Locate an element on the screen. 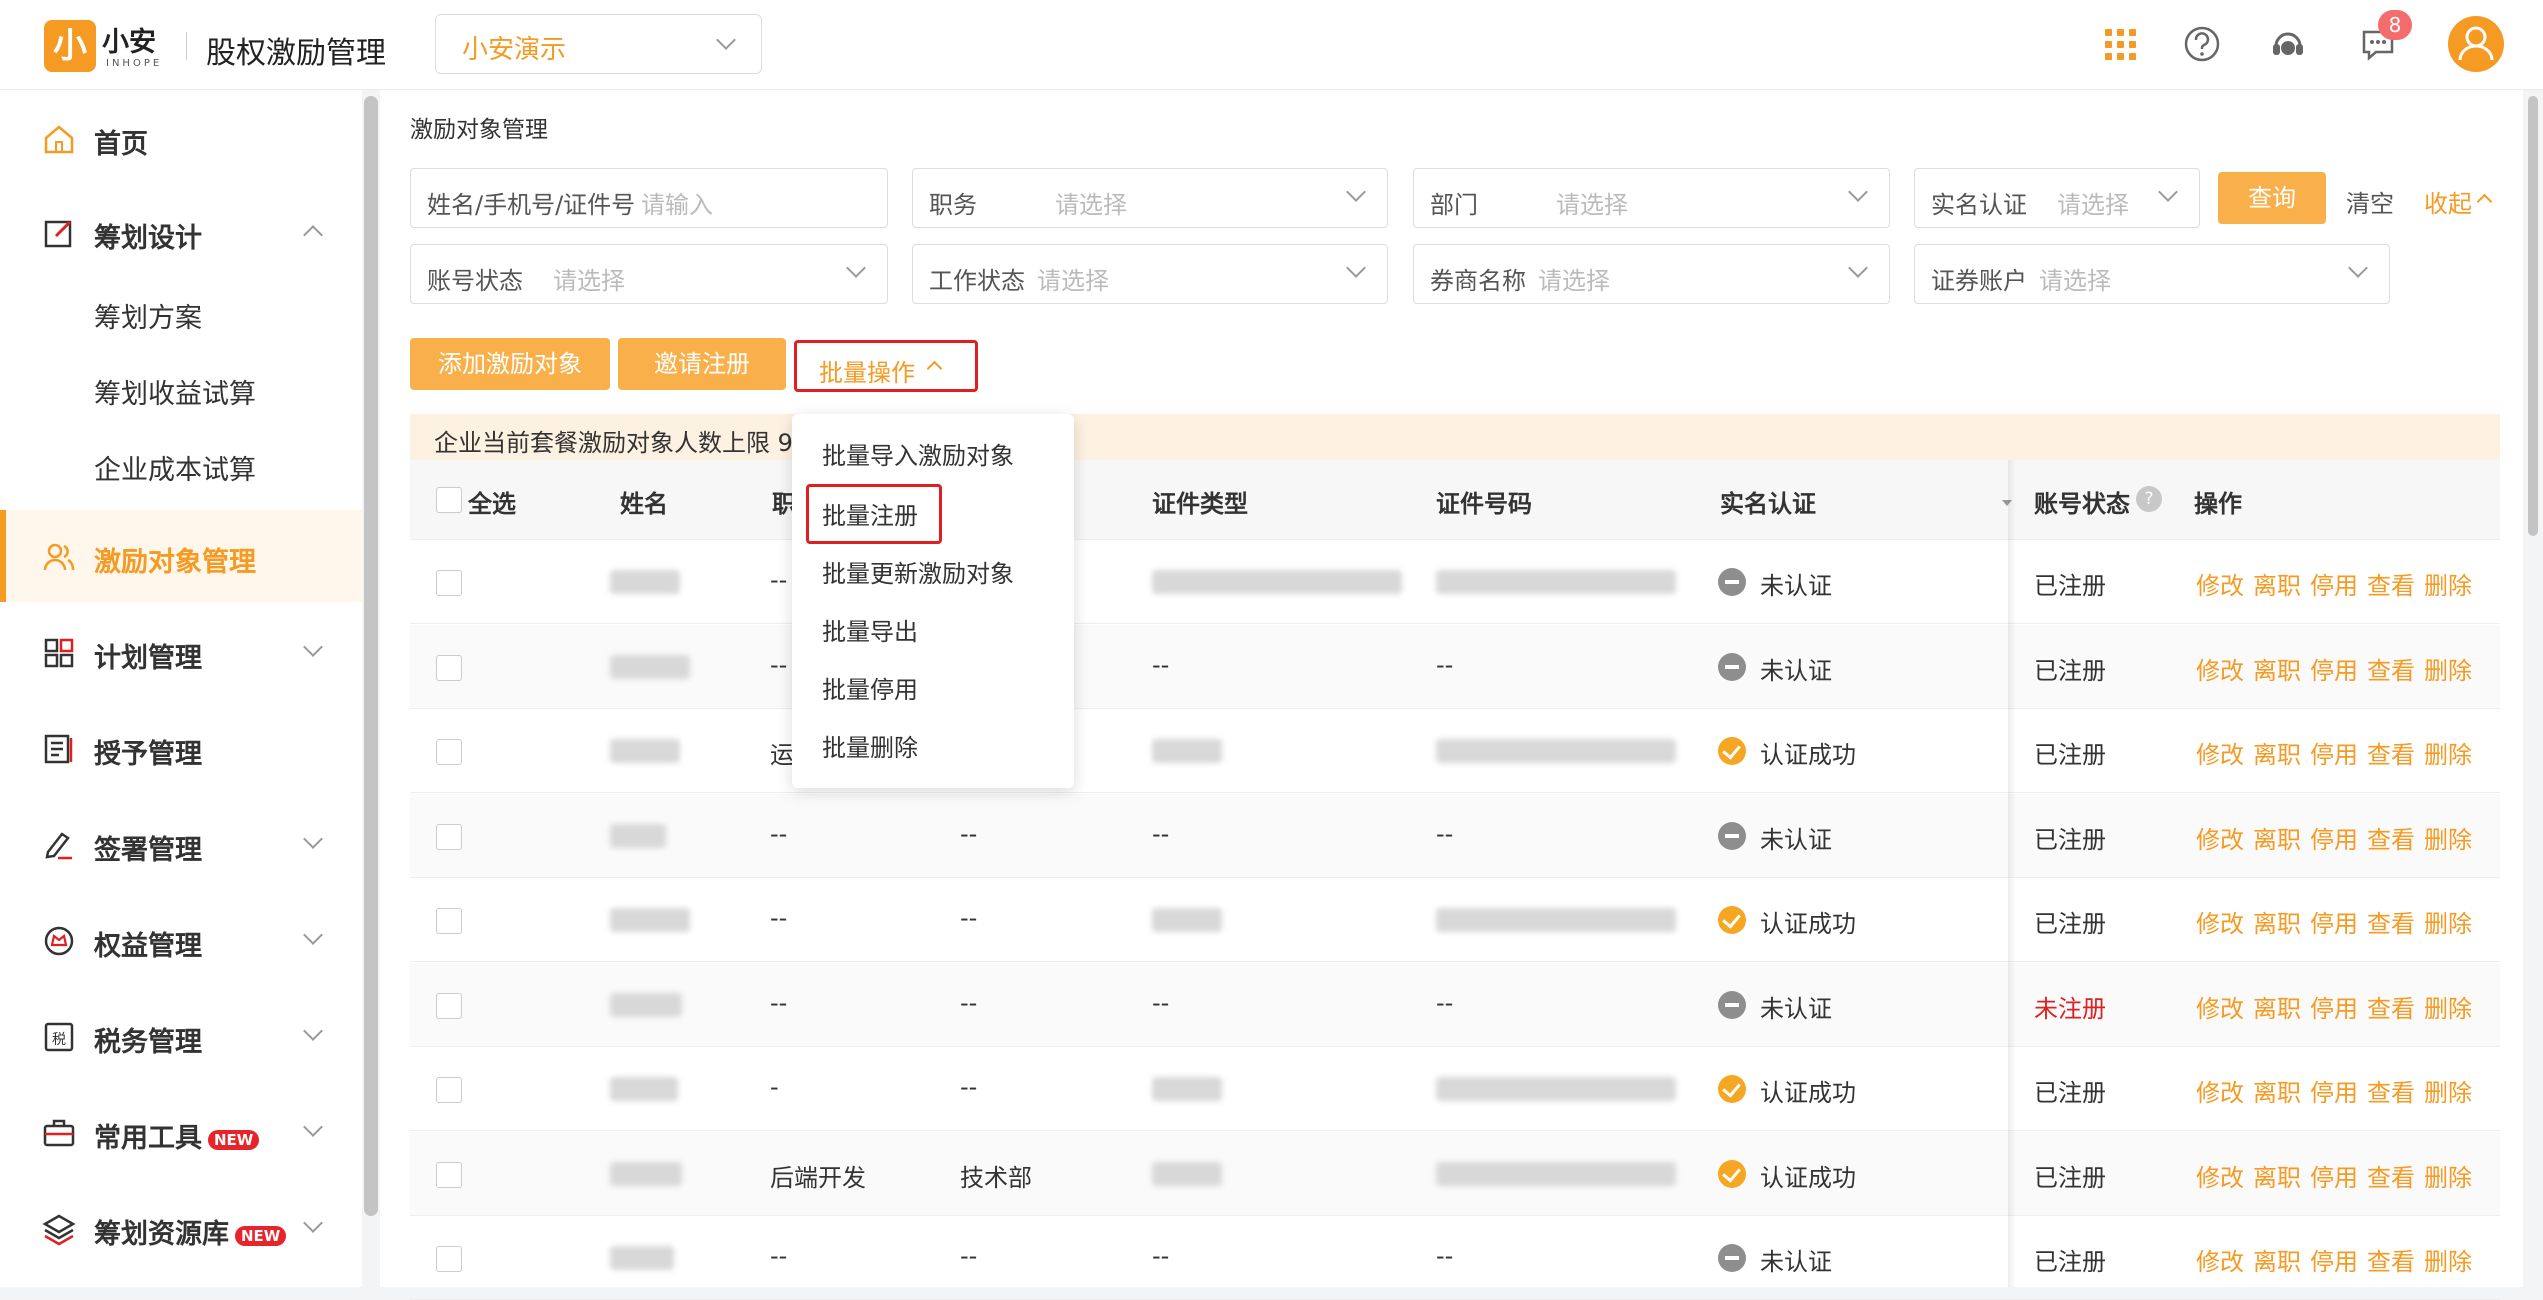  batch-operations-button: 批量操作 is located at coordinates (886, 366).